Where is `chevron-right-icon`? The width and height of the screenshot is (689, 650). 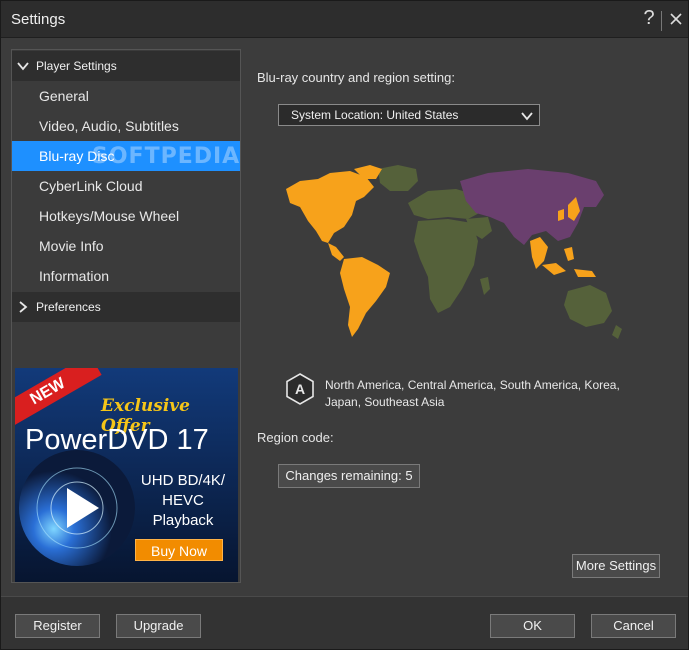
chevron-right-icon is located at coordinates (23, 307).